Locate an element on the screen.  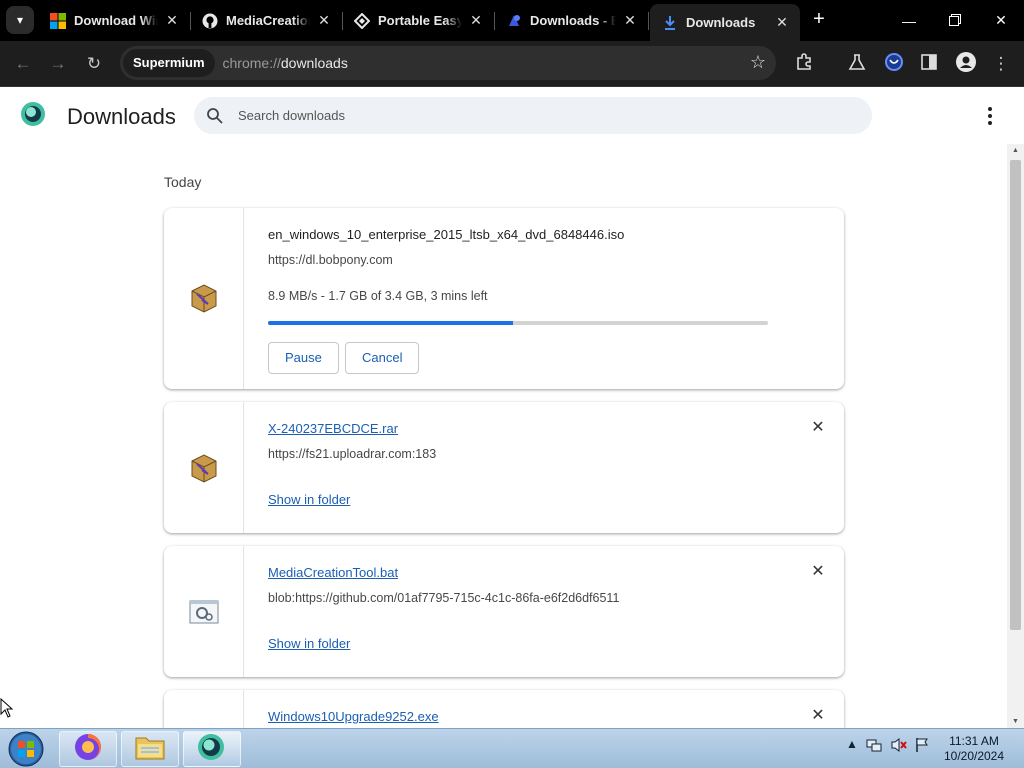
extension-circle-icon is located at coordinates (894, 64).